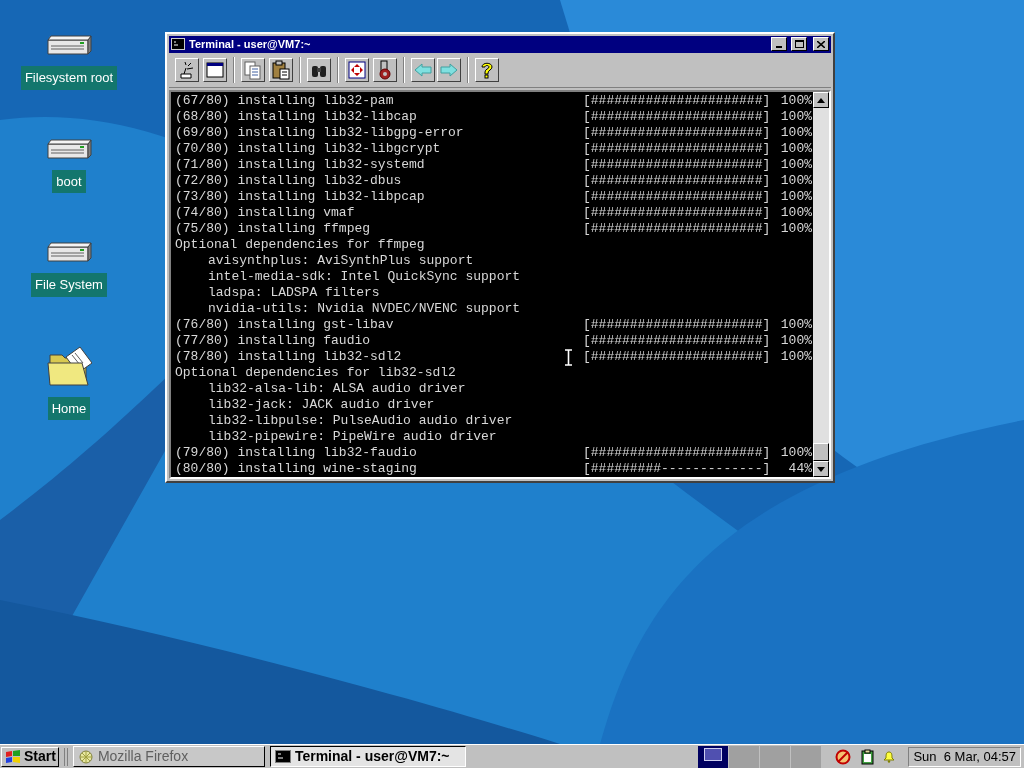 The height and width of the screenshot is (768, 1024). Describe the element at coordinates (315, 373) in the screenshot. I see `terminal-line: Optional dependencies for lib32-sdl2` at that location.